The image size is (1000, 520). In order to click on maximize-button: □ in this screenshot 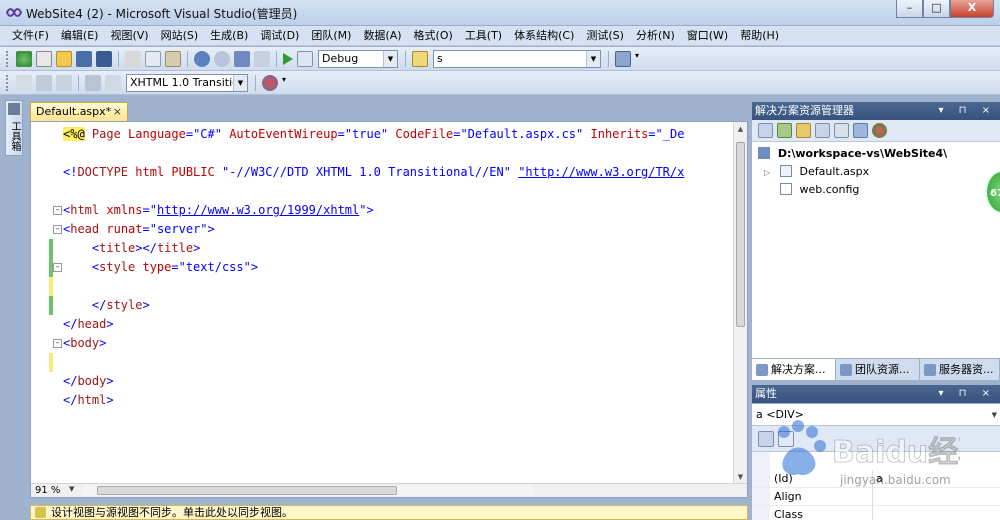, I will do `click(936, 9)`.